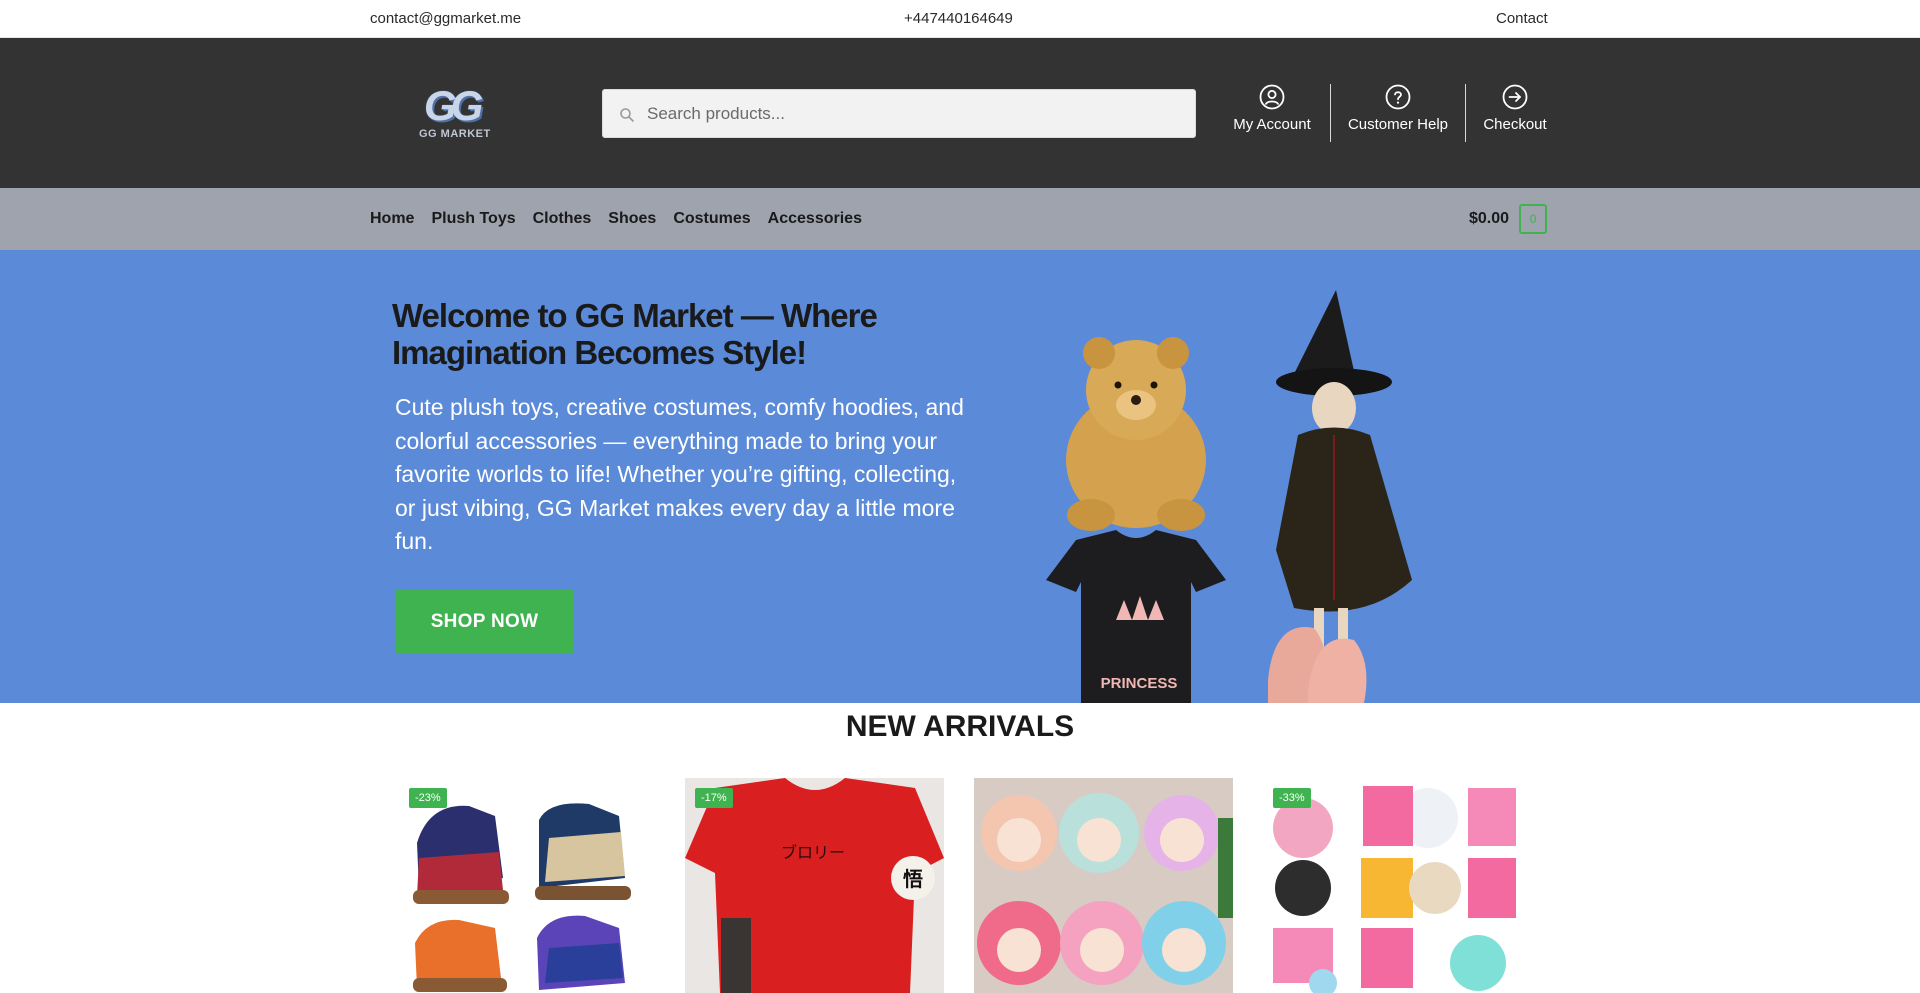 The image size is (1920, 993). Describe the element at coordinates (1398, 124) in the screenshot. I see `customer-help-label: Customer Help` at that location.